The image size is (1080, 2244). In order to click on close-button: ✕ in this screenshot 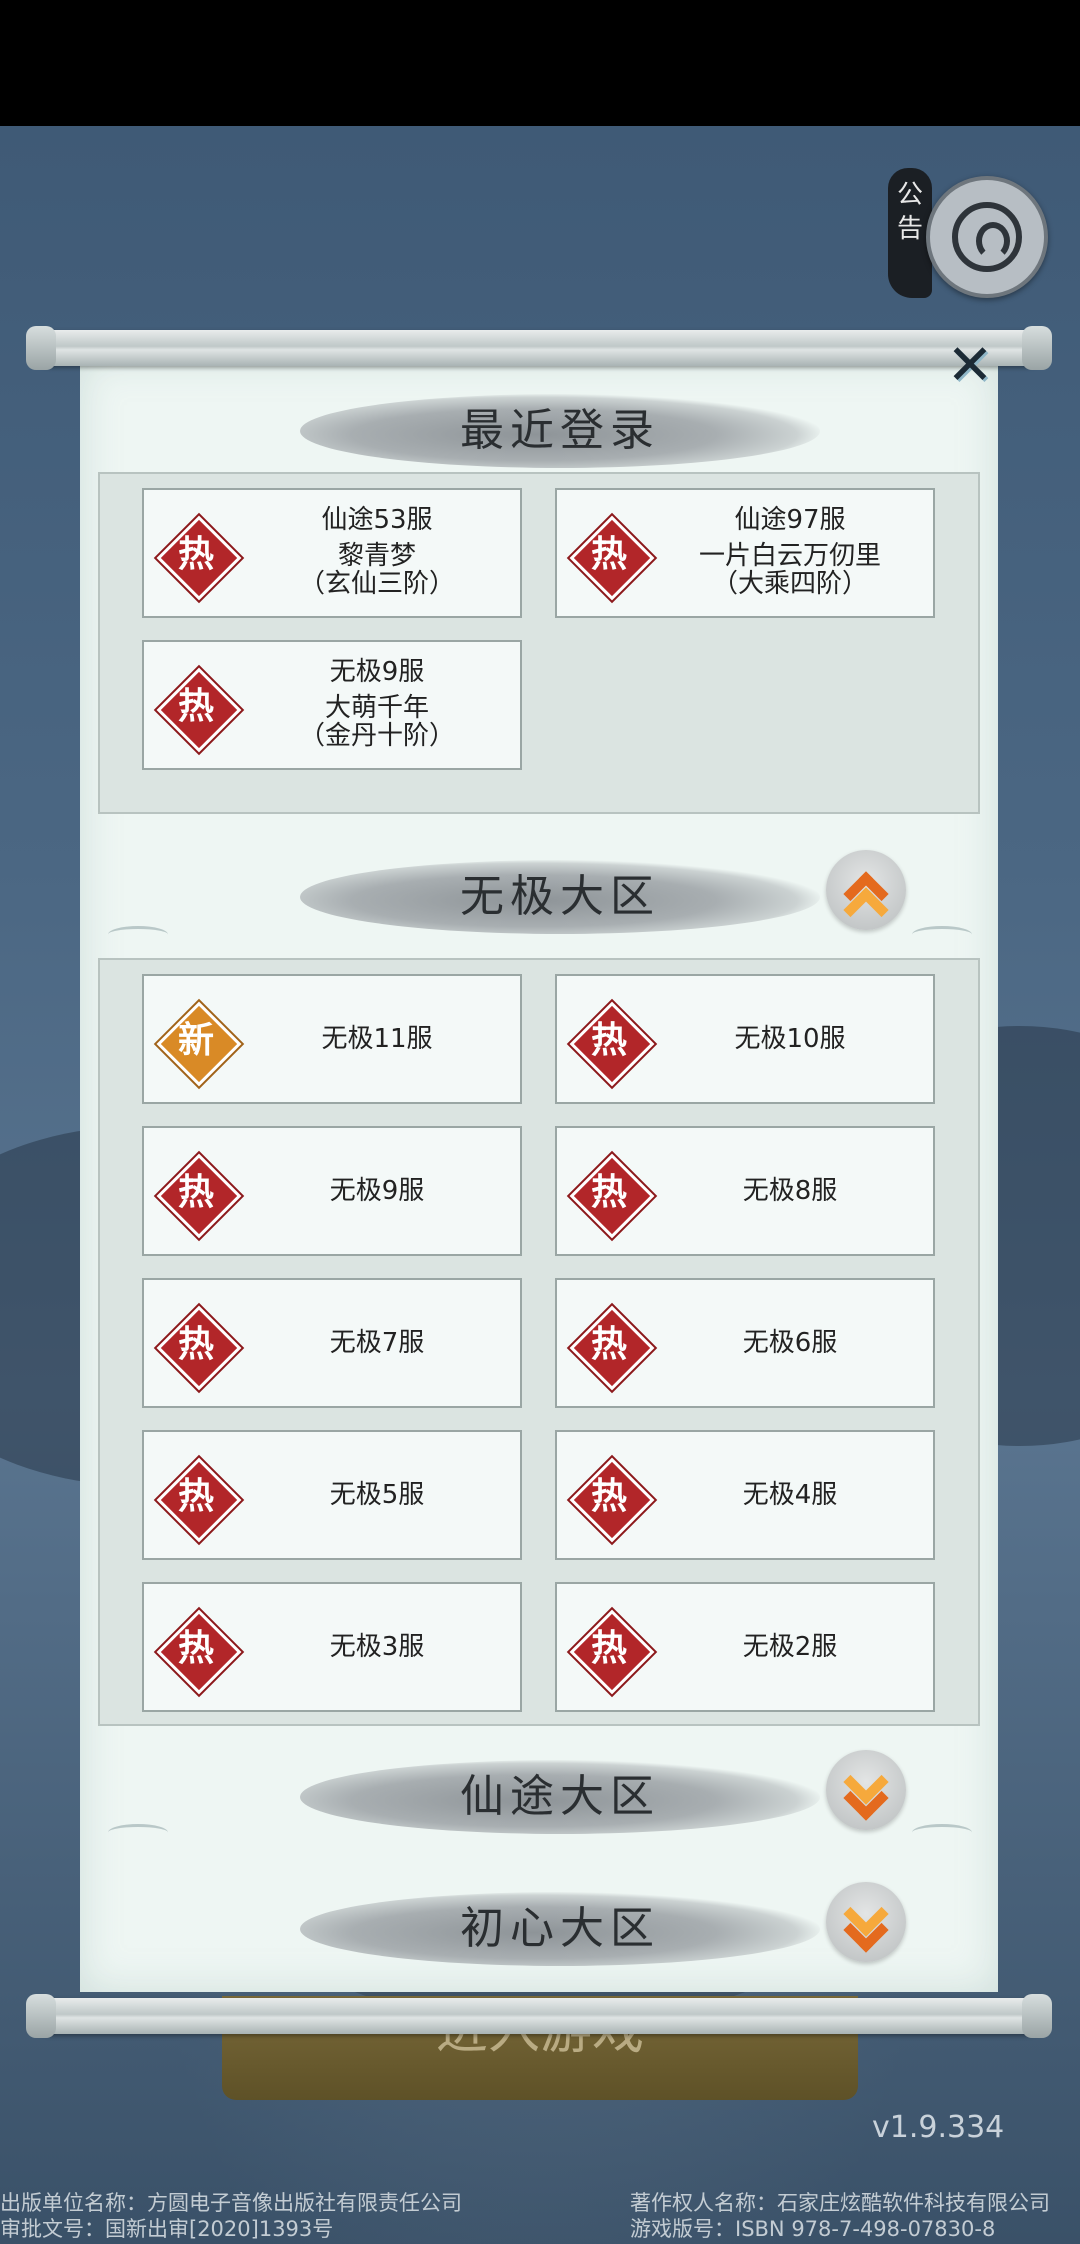, I will do `click(970, 366)`.